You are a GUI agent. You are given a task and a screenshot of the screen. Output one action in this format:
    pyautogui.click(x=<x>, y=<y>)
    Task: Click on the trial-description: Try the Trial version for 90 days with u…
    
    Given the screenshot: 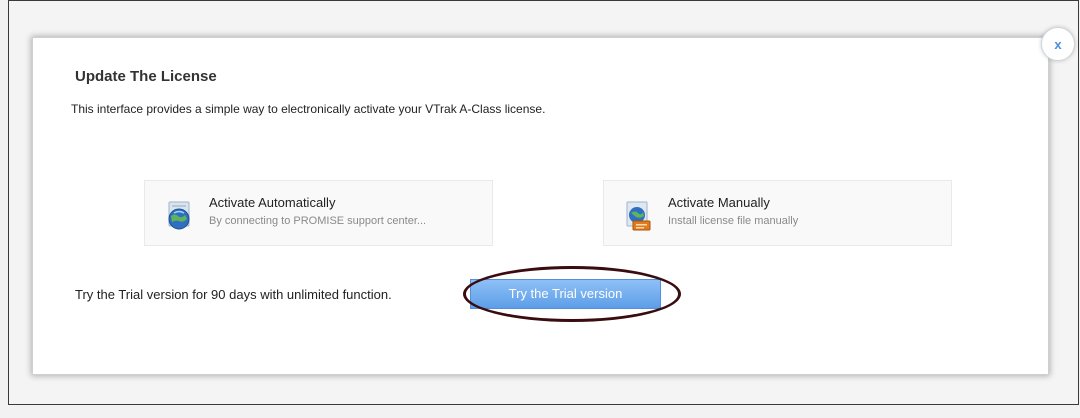 What is the action you would take?
    pyautogui.click(x=233, y=294)
    